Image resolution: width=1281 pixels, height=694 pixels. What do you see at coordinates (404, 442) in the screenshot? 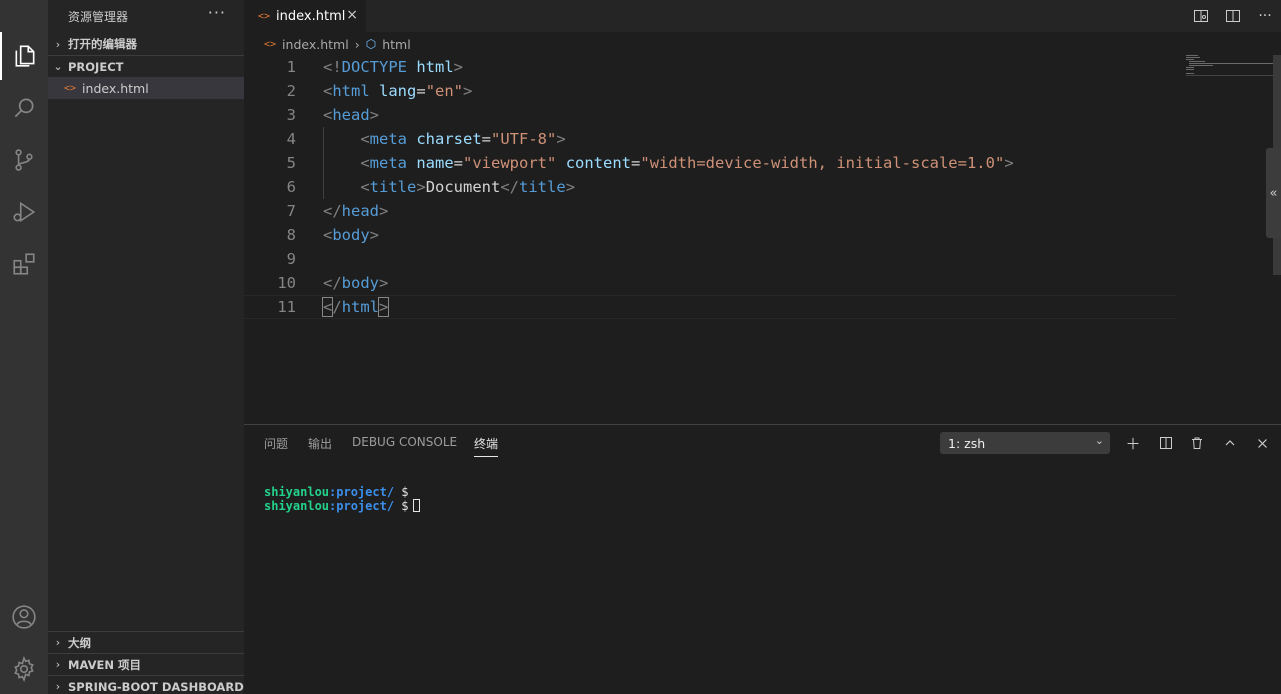
I see `tab-debug-console: DEBUG CONSOLE` at bounding box center [404, 442].